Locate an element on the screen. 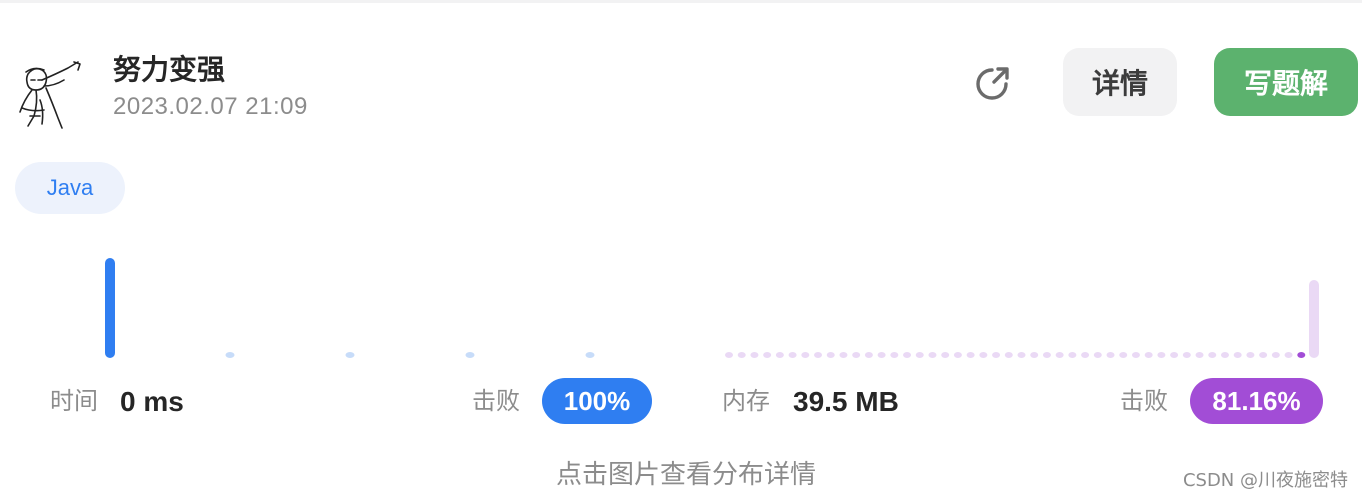 Image resolution: width=1362 pixels, height=500 pixels. share-button is located at coordinates (992, 84).